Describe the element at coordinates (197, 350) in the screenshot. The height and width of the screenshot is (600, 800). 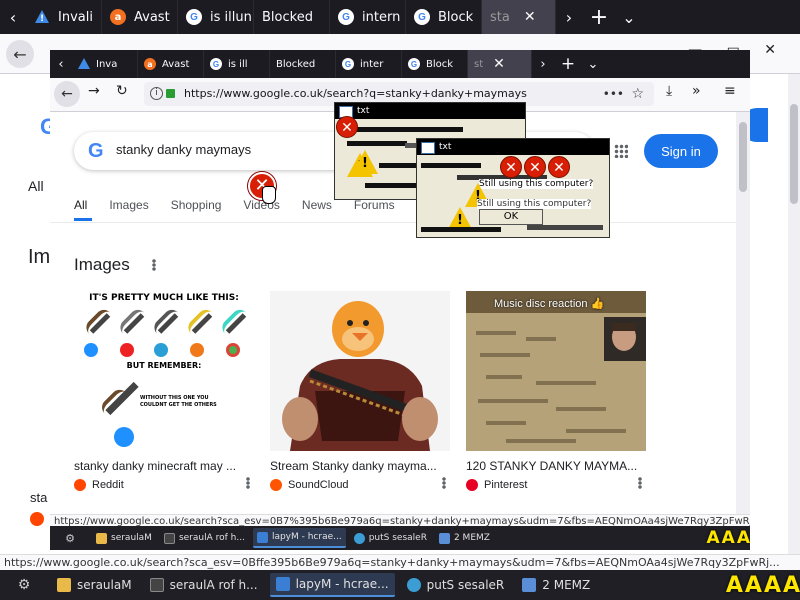
I see `firefox-icon` at that location.